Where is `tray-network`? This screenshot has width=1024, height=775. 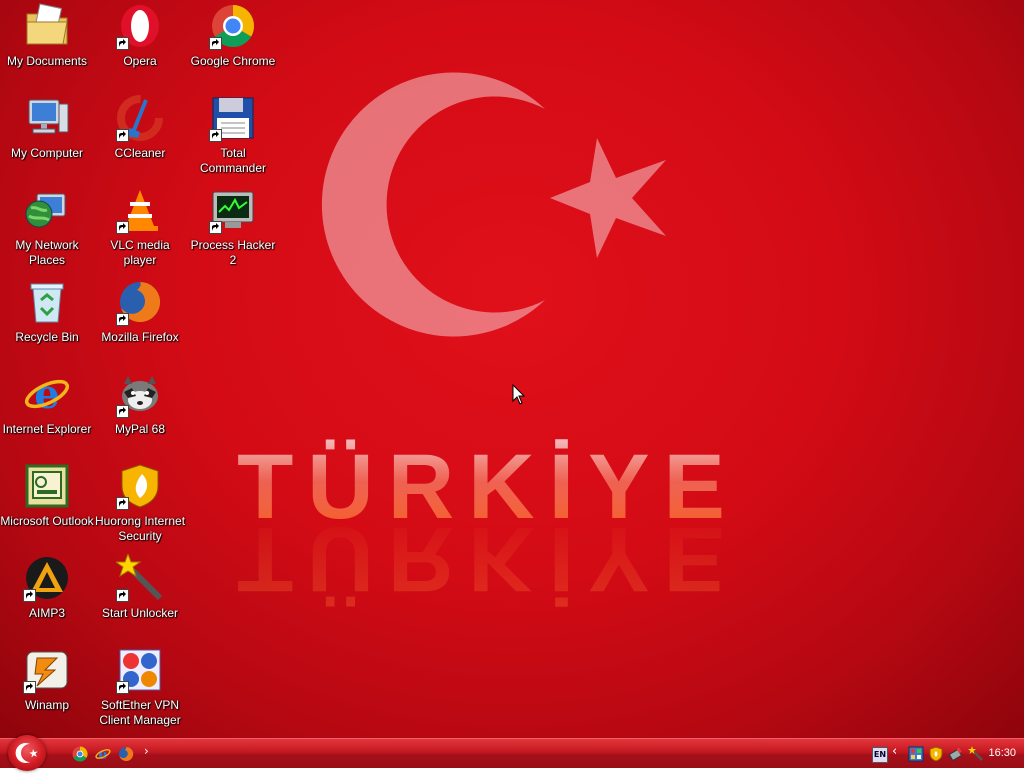
tray-network is located at coordinates (916, 754).